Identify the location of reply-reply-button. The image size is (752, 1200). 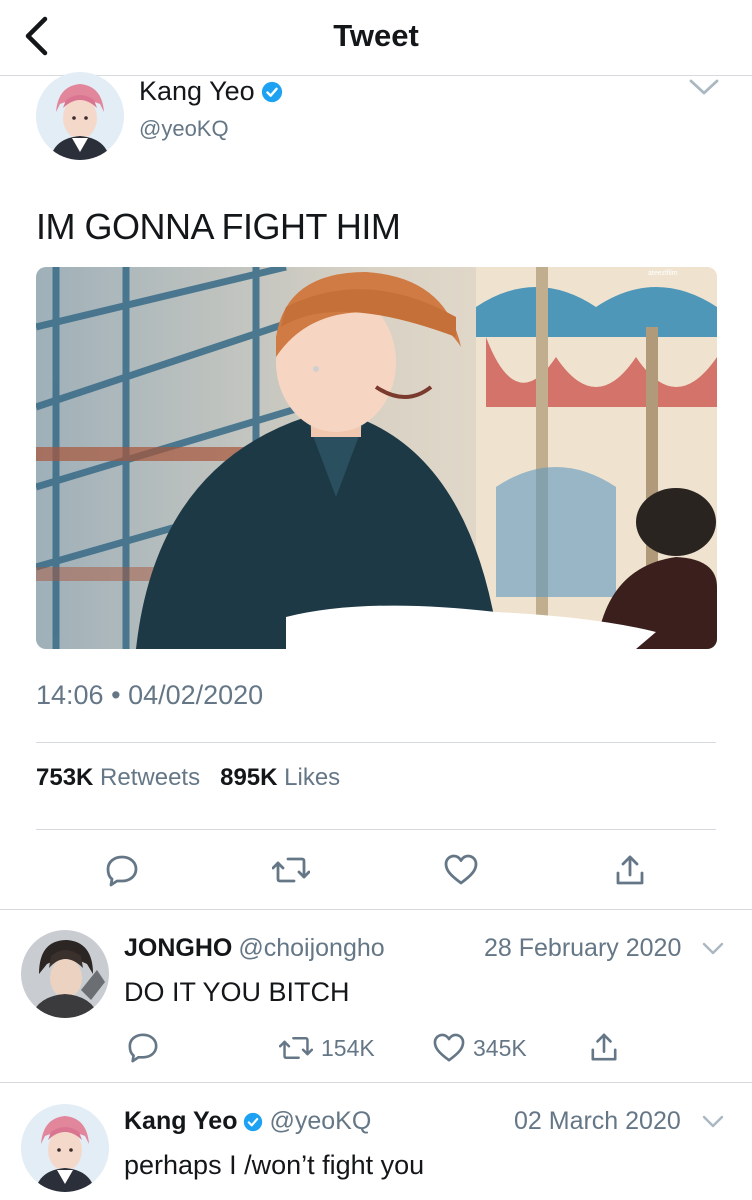
(143, 1047).